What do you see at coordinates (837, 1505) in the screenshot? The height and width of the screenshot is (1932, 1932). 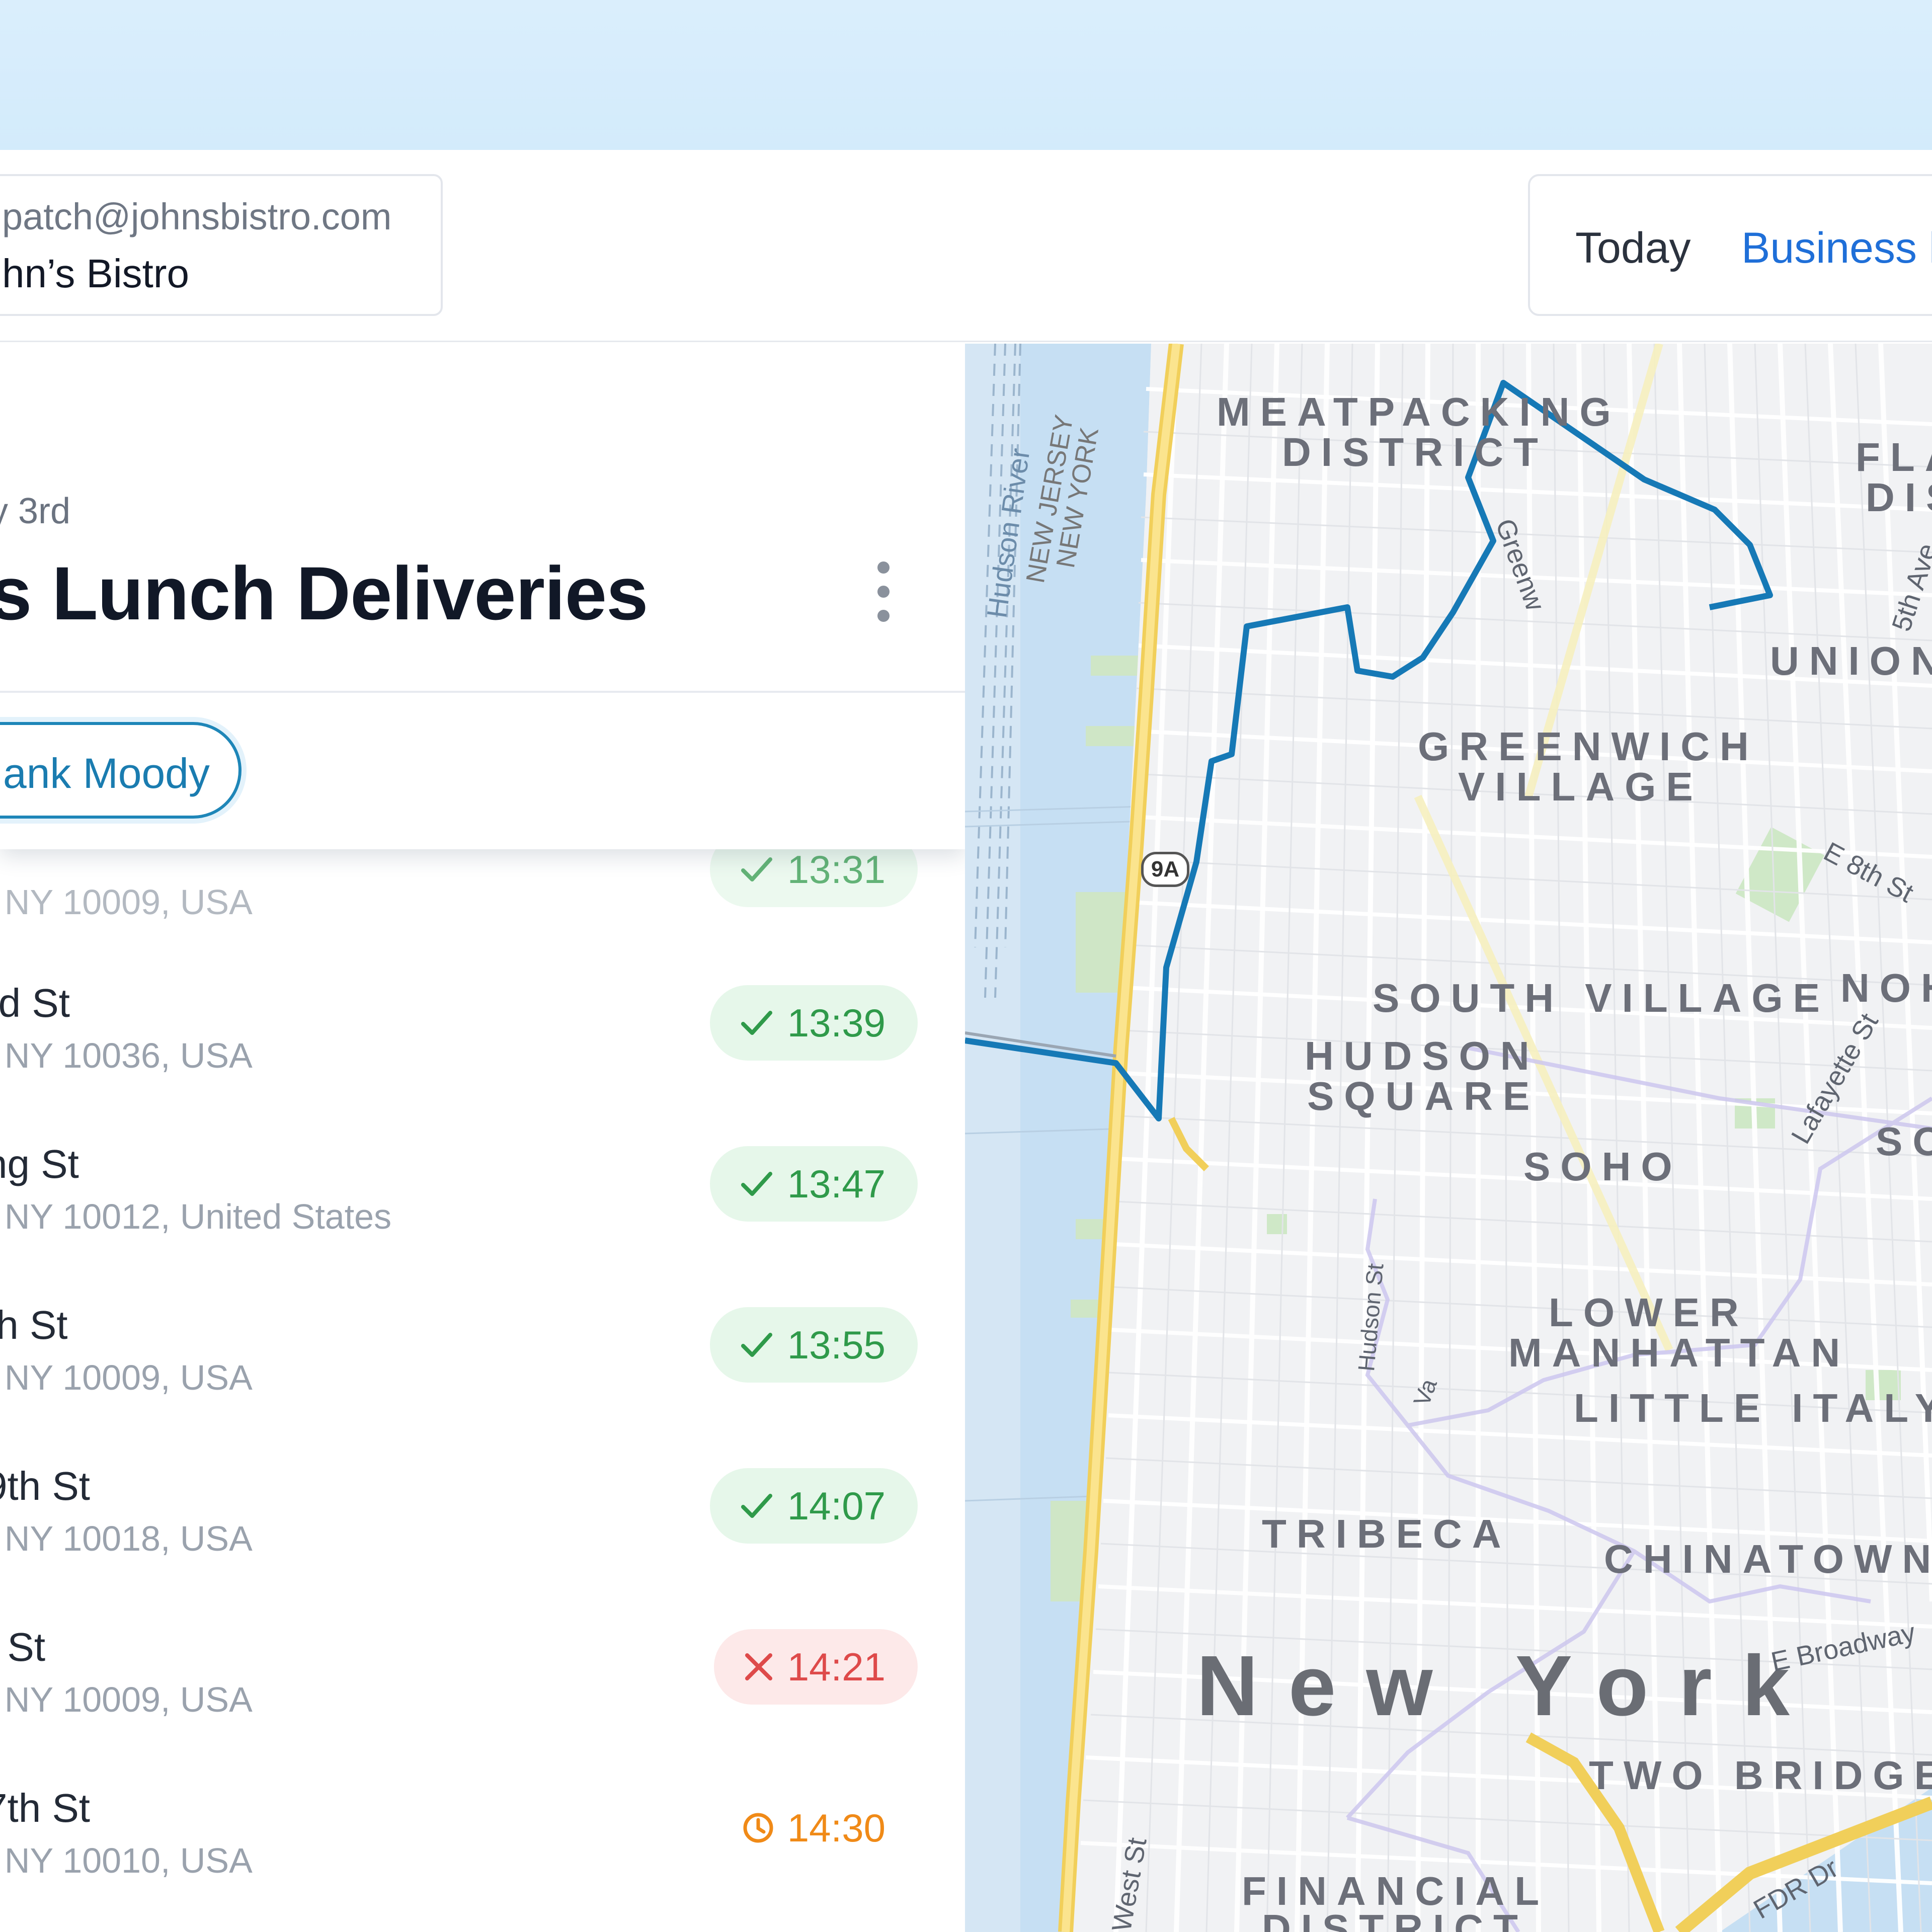 I see `stop-time: 14:07` at bounding box center [837, 1505].